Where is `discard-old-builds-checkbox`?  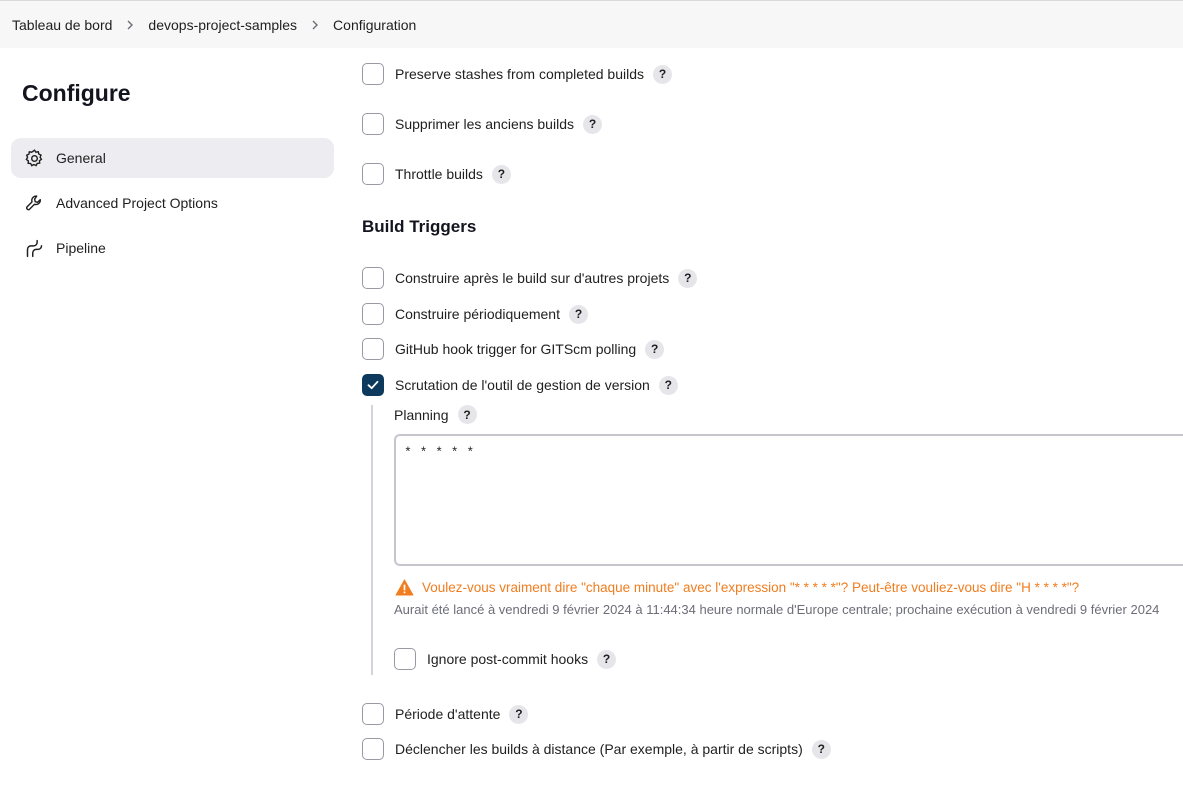
discard-old-builds-checkbox is located at coordinates (373, 124).